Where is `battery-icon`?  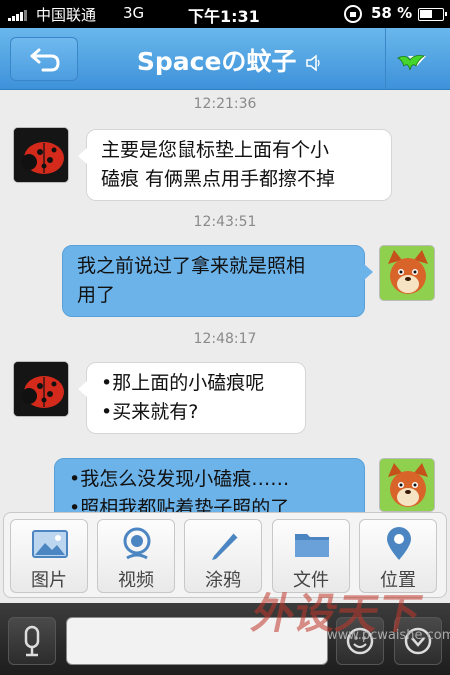
battery-icon is located at coordinates (432, 14).